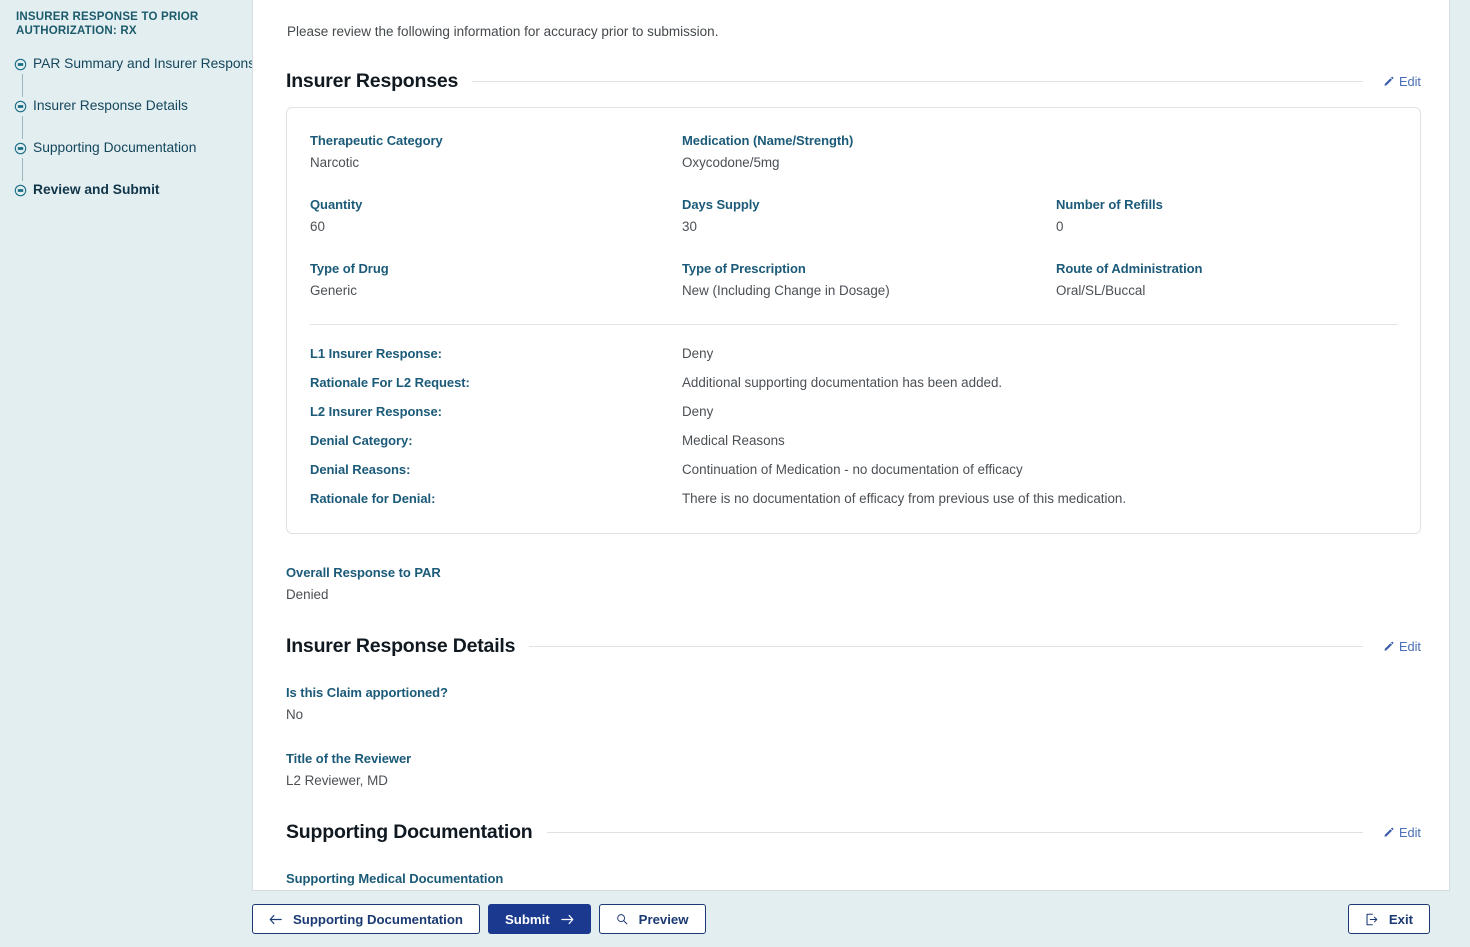  I want to click on section-header-response-details: Insurer Response Details Edit, so click(853, 646).